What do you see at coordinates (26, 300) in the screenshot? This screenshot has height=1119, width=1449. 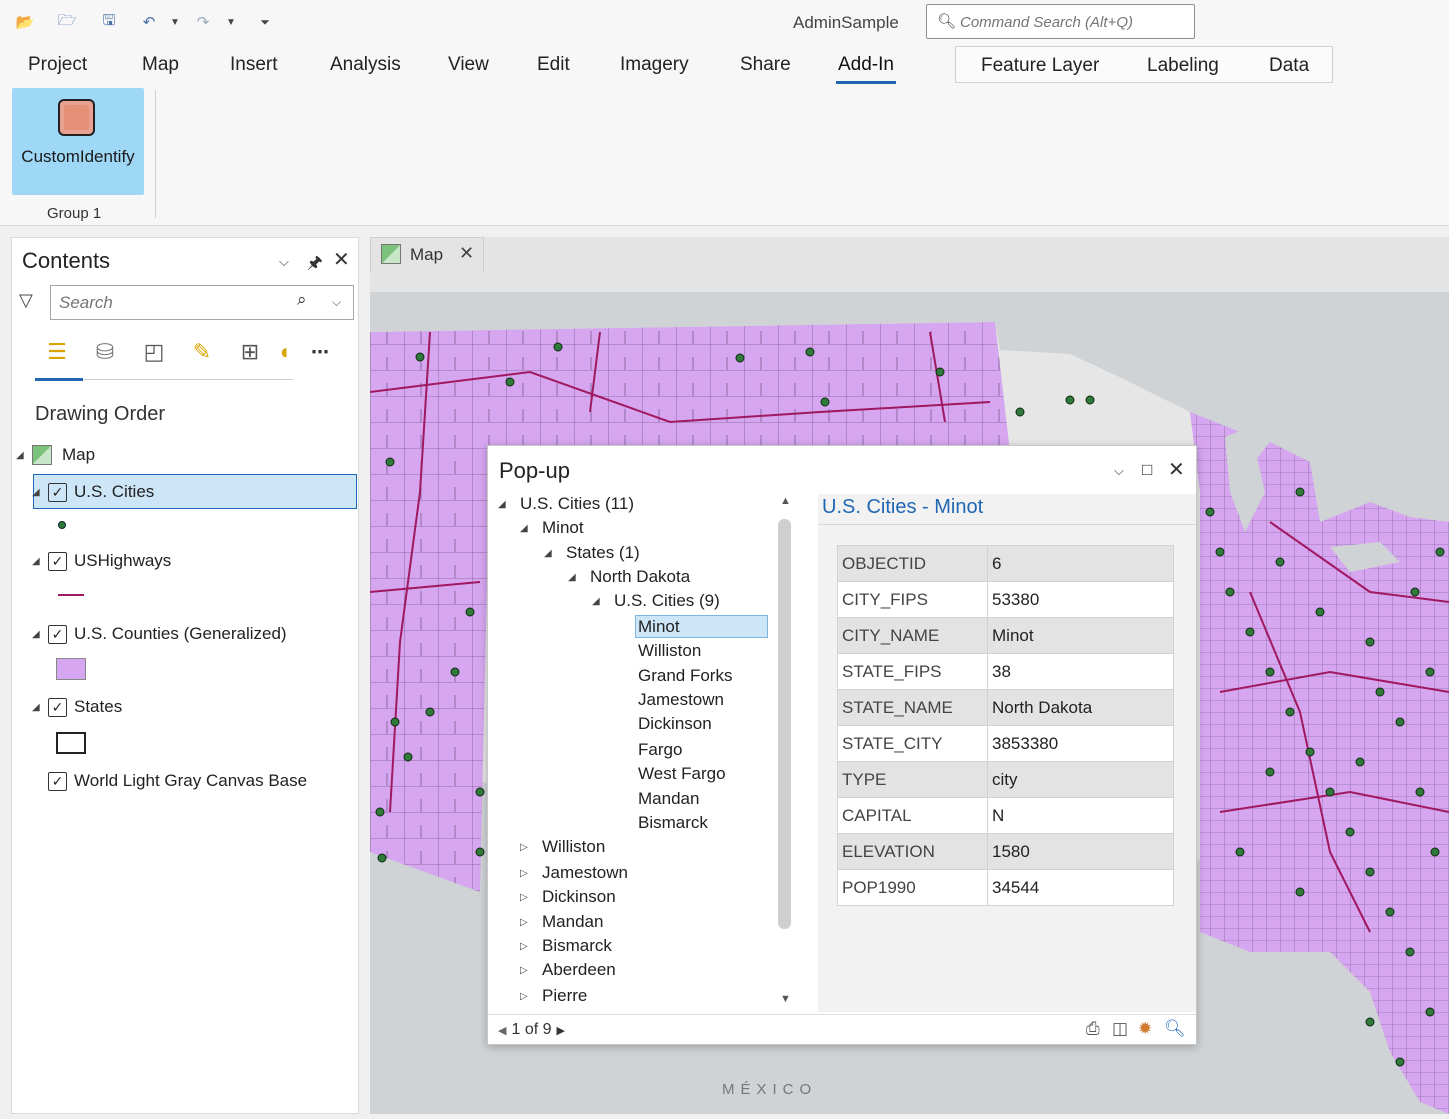 I see `filter-icon: ▽` at bounding box center [26, 300].